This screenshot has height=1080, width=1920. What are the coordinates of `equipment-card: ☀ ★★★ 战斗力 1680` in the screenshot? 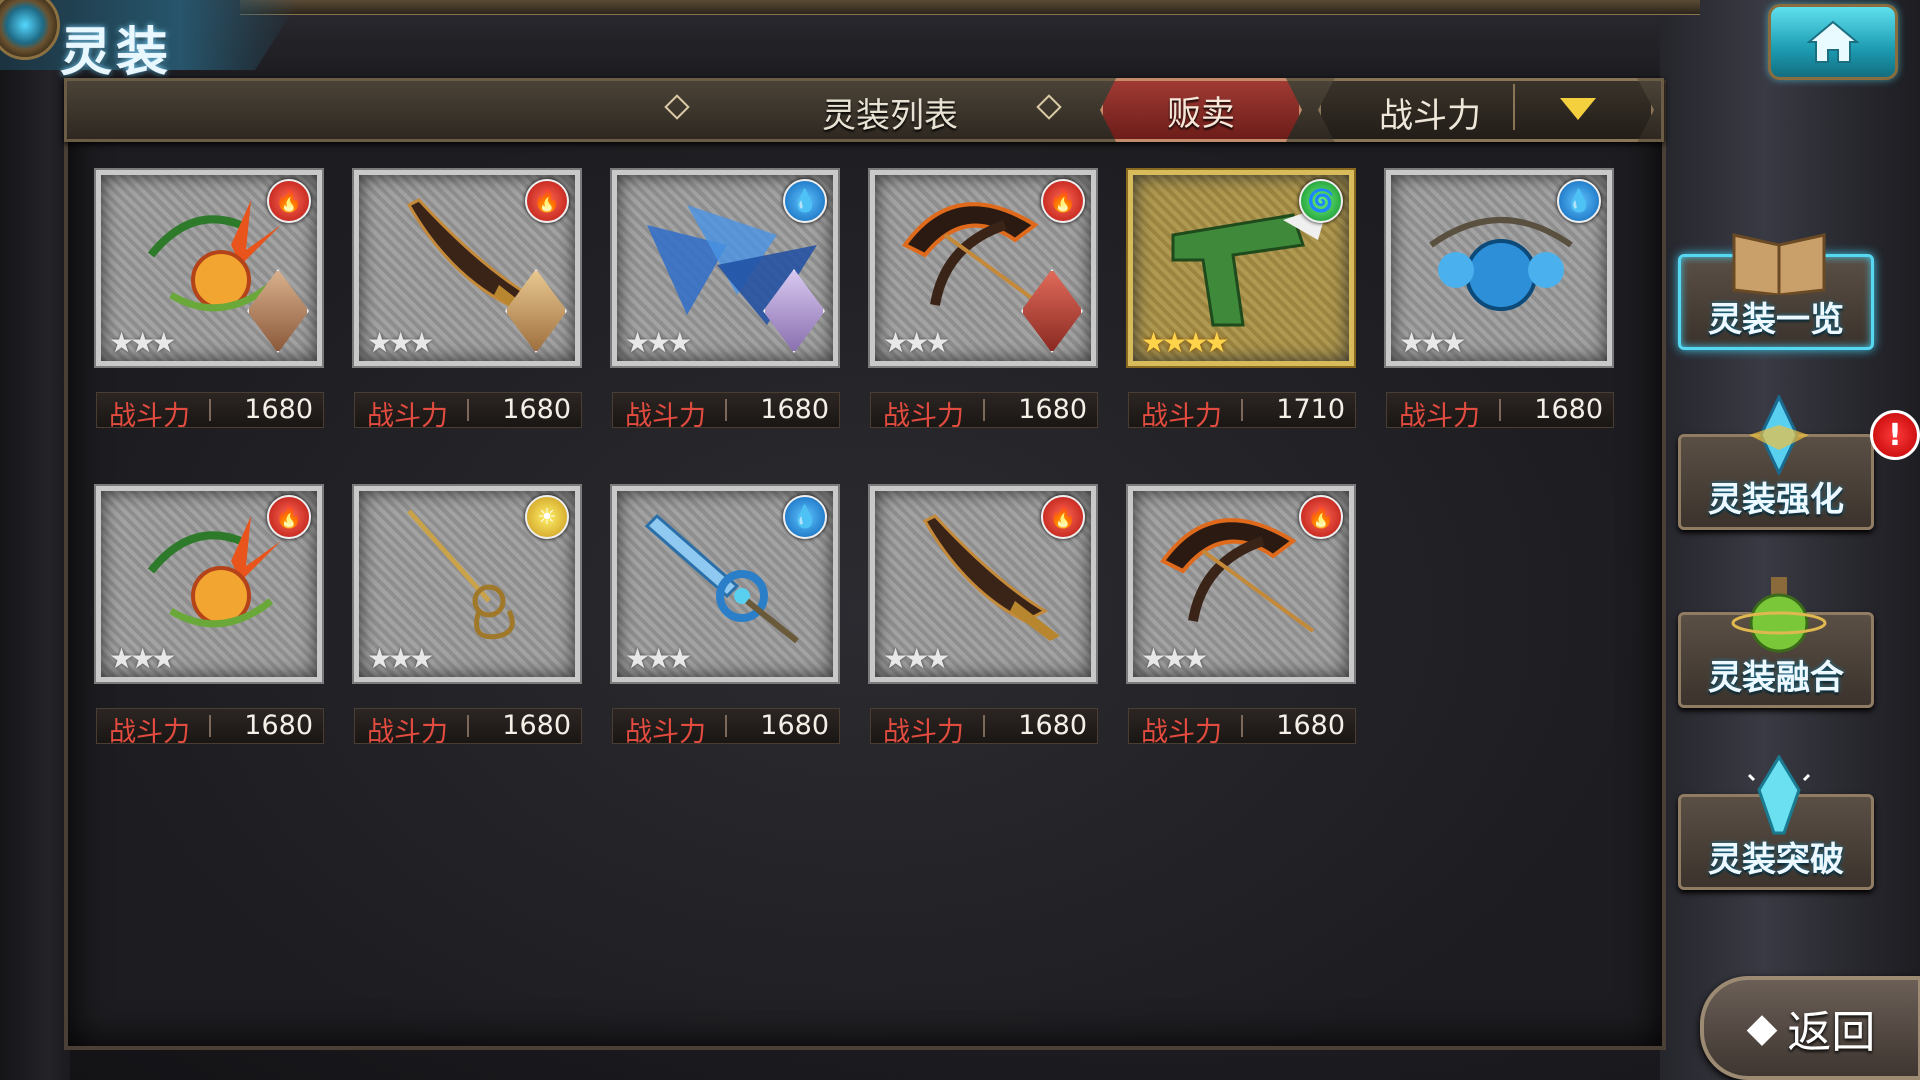 It's located at (467, 616).